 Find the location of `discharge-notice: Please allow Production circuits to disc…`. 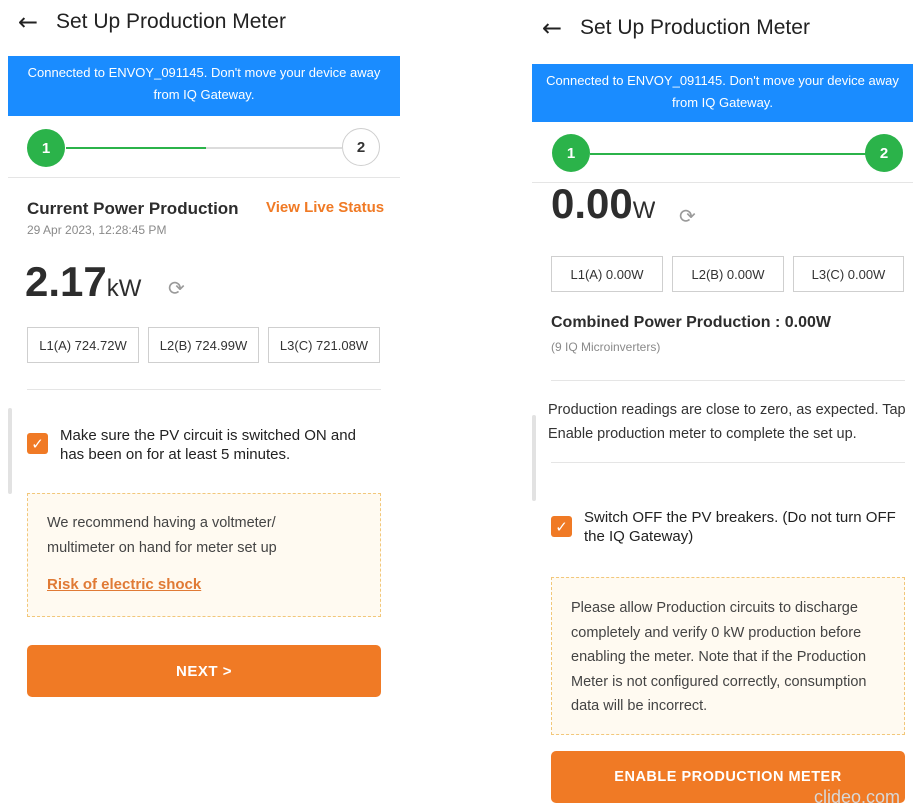

discharge-notice: Please allow Production circuits to disc… is located at coordinates (728, 656).